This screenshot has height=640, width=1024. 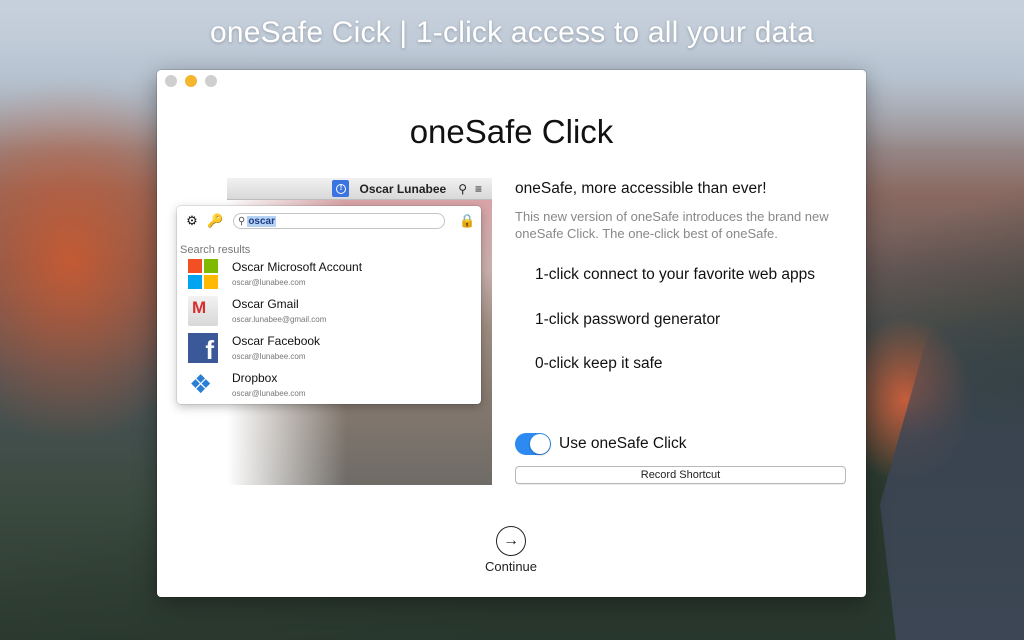 I want to click on search-results-label: Search results, so click(x=215, y=250).